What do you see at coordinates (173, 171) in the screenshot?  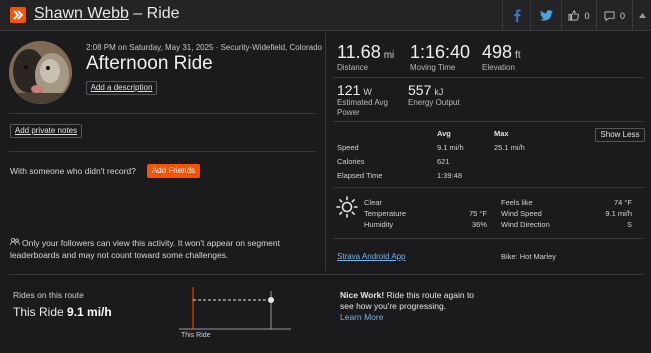 I see `add-friends-button: Add Friends` at bounding box center [173, 171].